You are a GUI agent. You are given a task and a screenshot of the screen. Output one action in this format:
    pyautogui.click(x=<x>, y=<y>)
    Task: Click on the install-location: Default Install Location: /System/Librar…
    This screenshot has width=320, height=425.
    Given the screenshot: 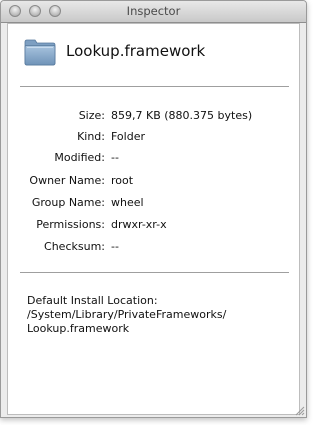 What is the action you would take?
    pyautogui.click(x=157, y=315)
    